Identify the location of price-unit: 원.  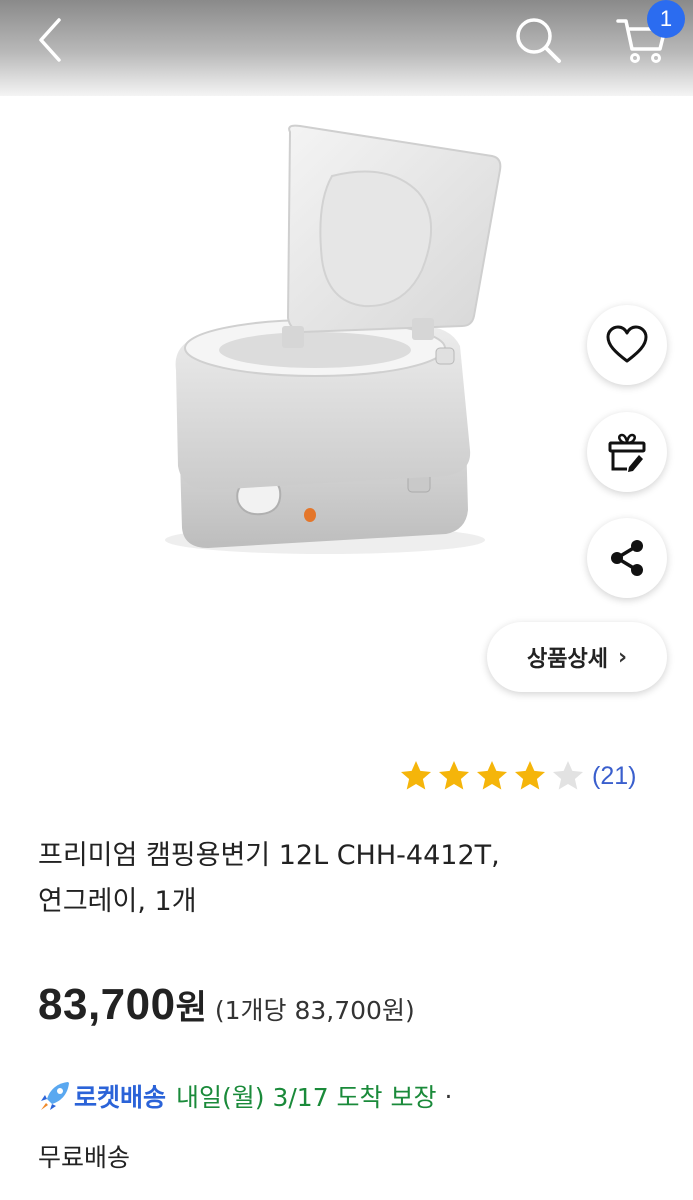
(191, 1008).